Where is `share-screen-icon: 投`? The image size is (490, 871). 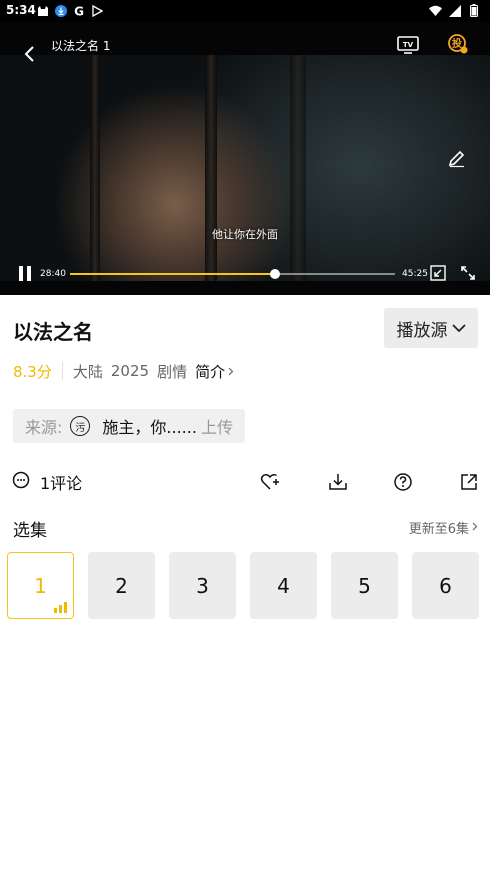
share-screen-icon: 投 is located at coordinates (458, 44).